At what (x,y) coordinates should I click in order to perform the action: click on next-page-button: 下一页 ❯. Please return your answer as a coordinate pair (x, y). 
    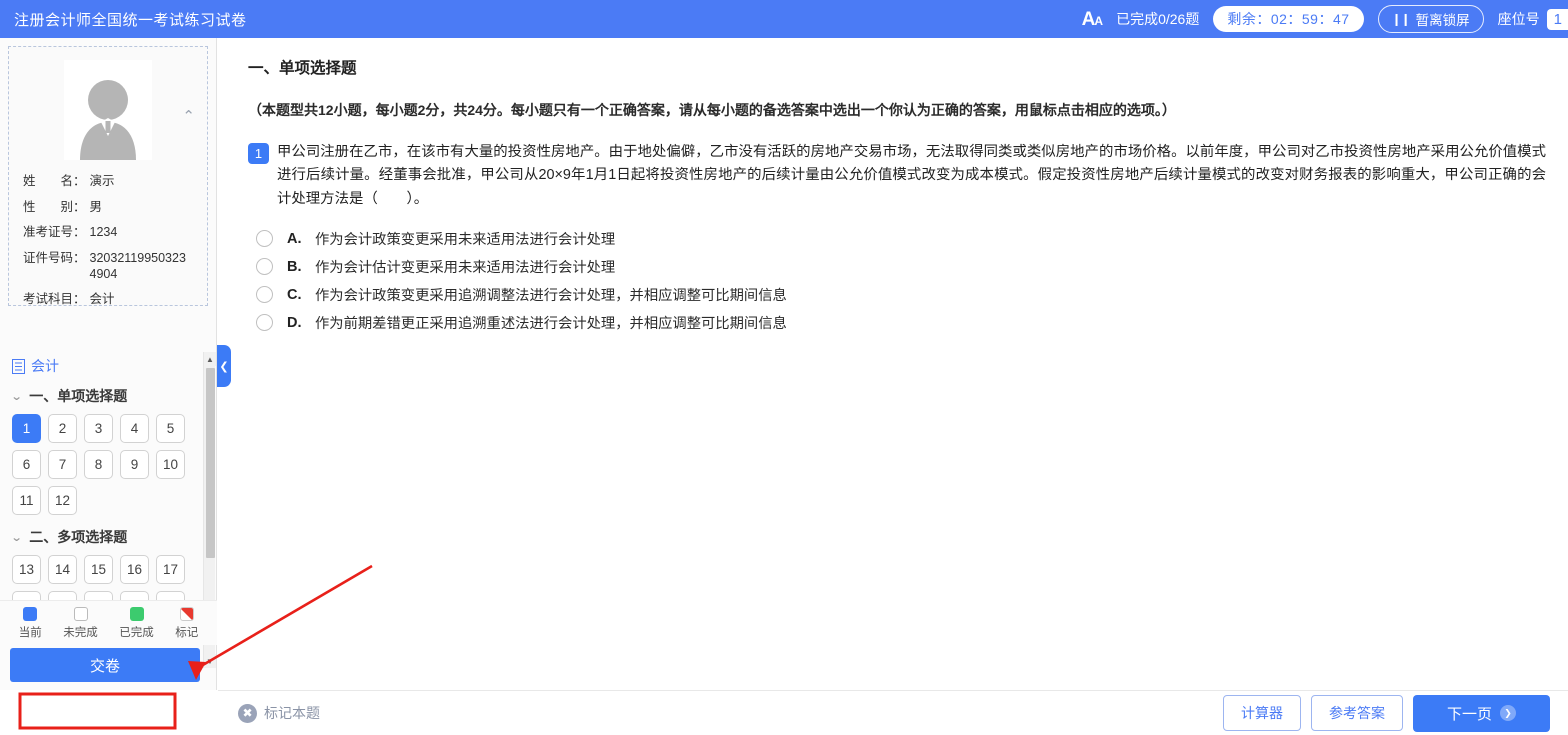
    Looking at the image, I should click on (1481, 713).